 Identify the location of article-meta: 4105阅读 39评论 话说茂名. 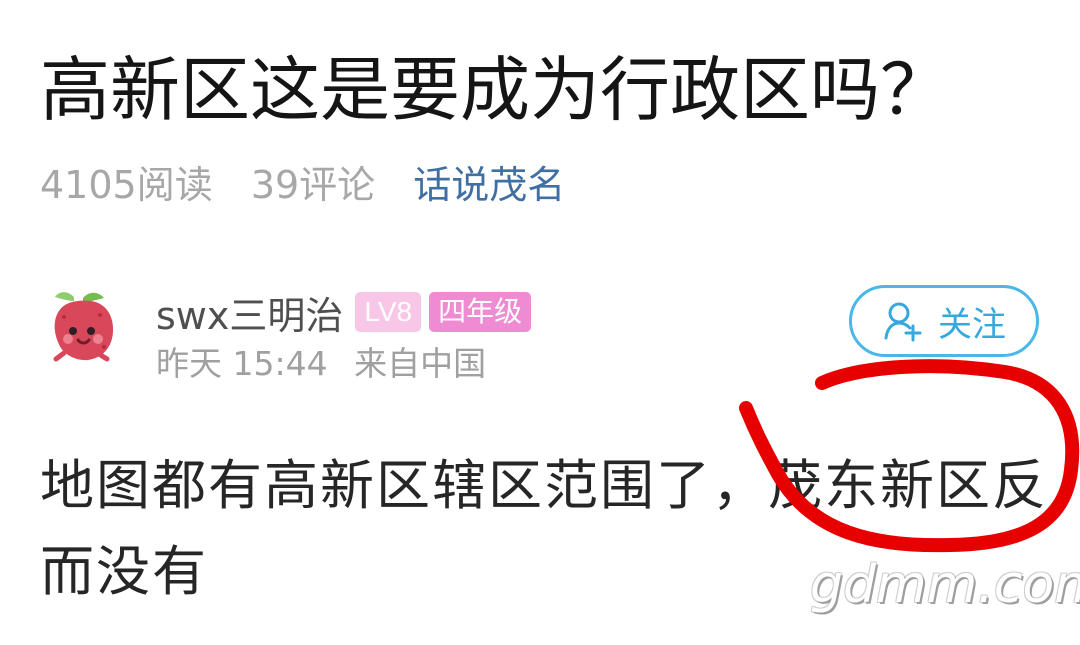
(315, 185).